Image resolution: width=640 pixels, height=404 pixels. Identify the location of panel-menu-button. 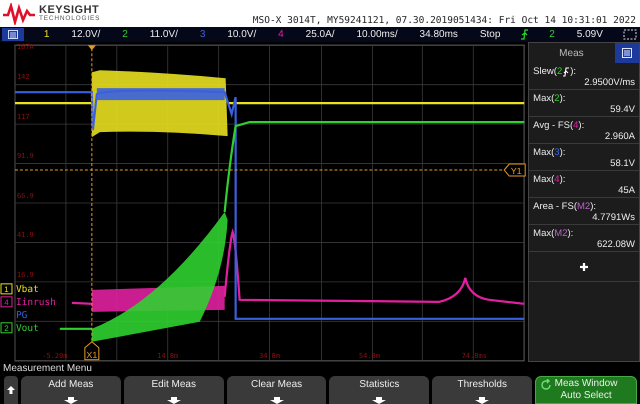
(627, 53).